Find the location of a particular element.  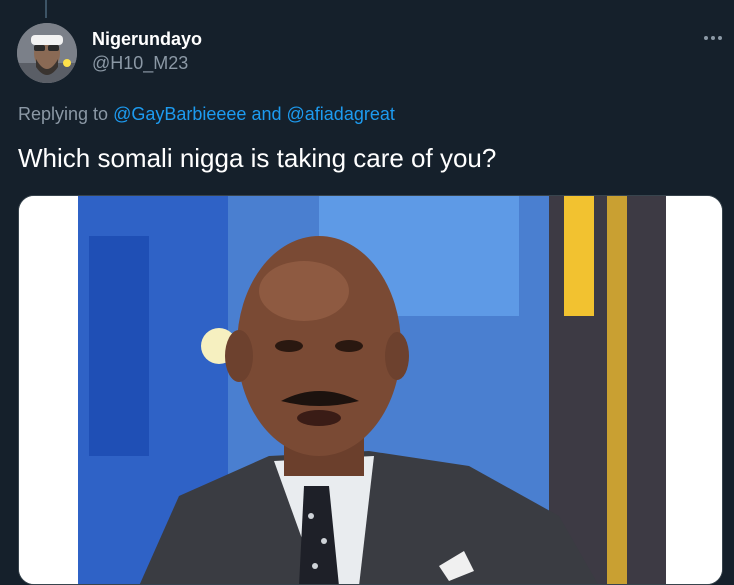

more-horizontal-icon is located at coordinates (713, 38).